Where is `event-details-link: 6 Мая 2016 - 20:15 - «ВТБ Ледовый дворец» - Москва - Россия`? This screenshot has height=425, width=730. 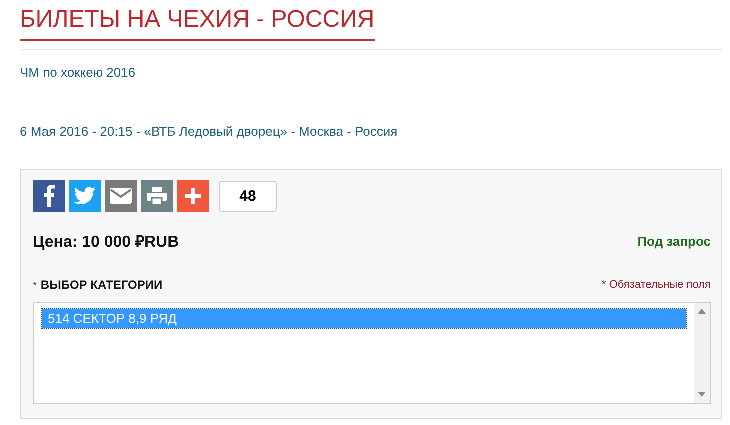
event-details-link: 6 Мая 2016 - 20:15 - «ВТБ Ледовый дворец» - Москва - Россия is located at coordinates (371, 131).